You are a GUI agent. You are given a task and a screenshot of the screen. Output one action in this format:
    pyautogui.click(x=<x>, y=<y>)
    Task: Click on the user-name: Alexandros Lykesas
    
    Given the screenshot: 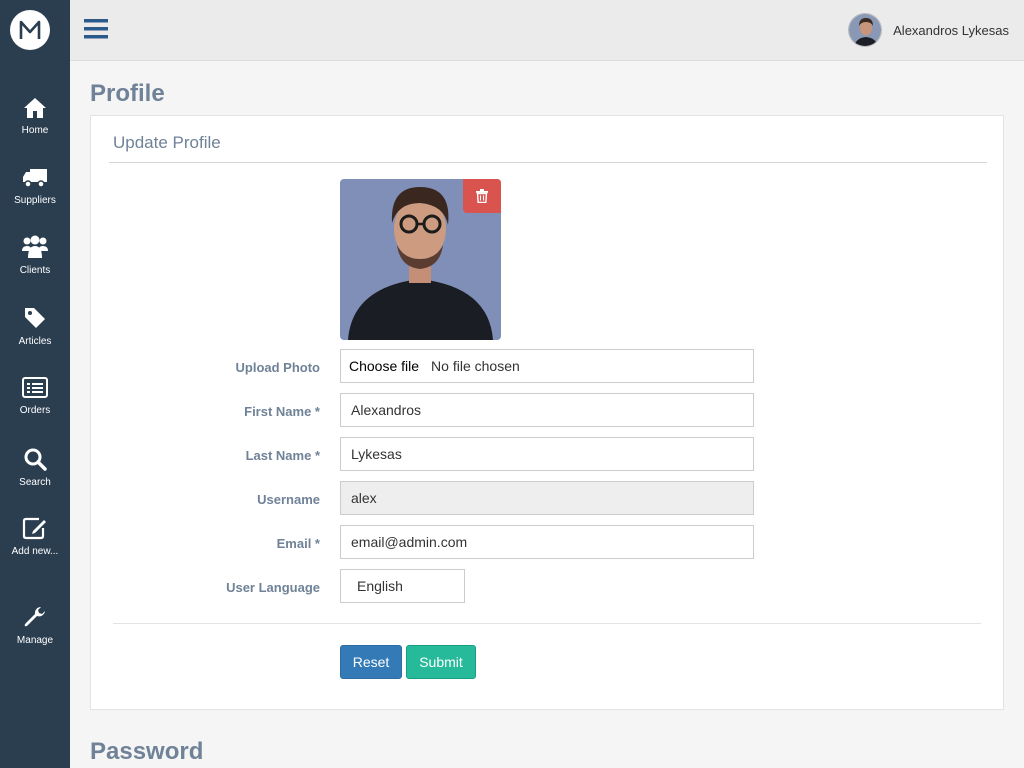 What is the action you would take?
    pyautogui.click(x=951, y=30)
    